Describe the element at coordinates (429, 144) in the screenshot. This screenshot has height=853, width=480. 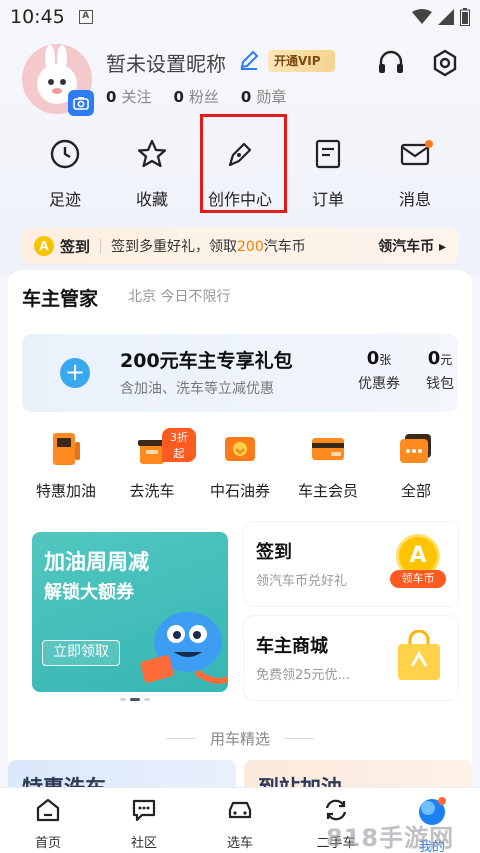
I see `unread-dot` at that location.